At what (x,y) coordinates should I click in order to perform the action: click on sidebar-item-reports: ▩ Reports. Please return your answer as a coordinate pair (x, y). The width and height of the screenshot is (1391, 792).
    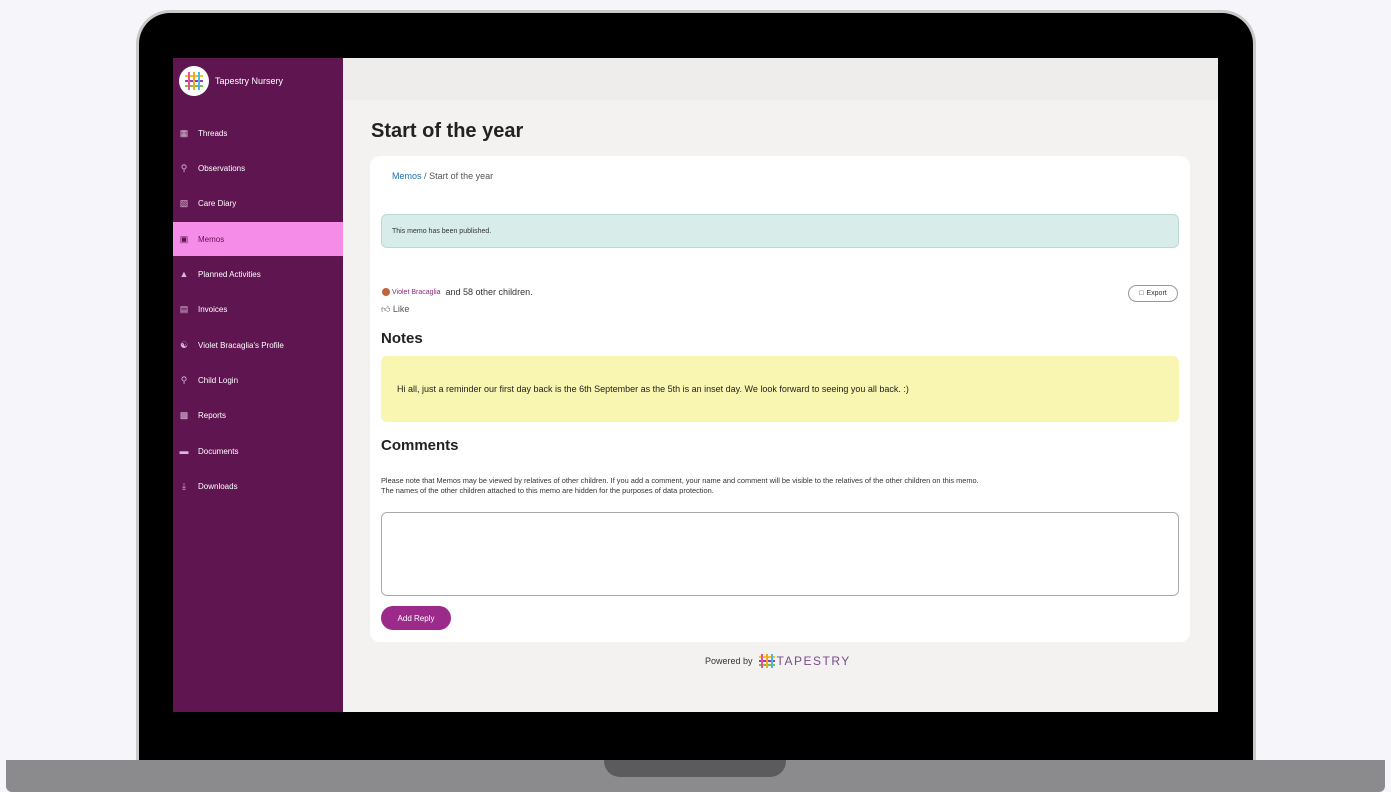
    Looking at the image, I should click on (258, 415).